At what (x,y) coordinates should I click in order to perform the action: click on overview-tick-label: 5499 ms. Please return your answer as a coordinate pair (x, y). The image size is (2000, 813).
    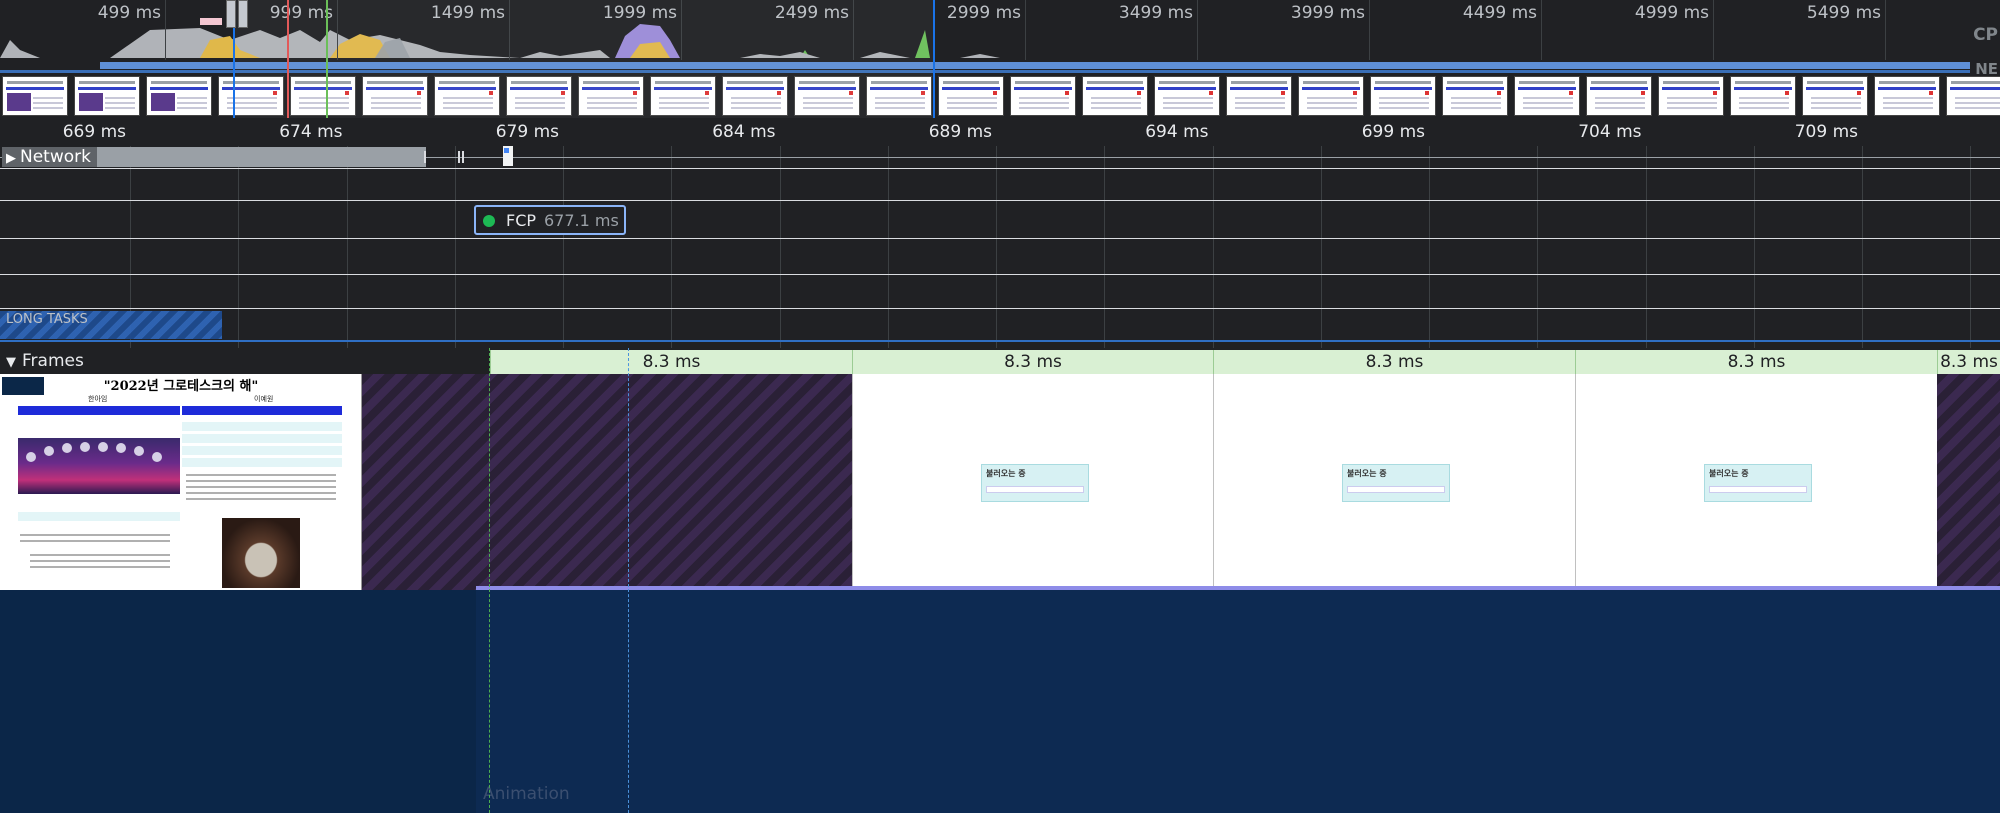
    Looking at the image, I should click on (1843, 13).